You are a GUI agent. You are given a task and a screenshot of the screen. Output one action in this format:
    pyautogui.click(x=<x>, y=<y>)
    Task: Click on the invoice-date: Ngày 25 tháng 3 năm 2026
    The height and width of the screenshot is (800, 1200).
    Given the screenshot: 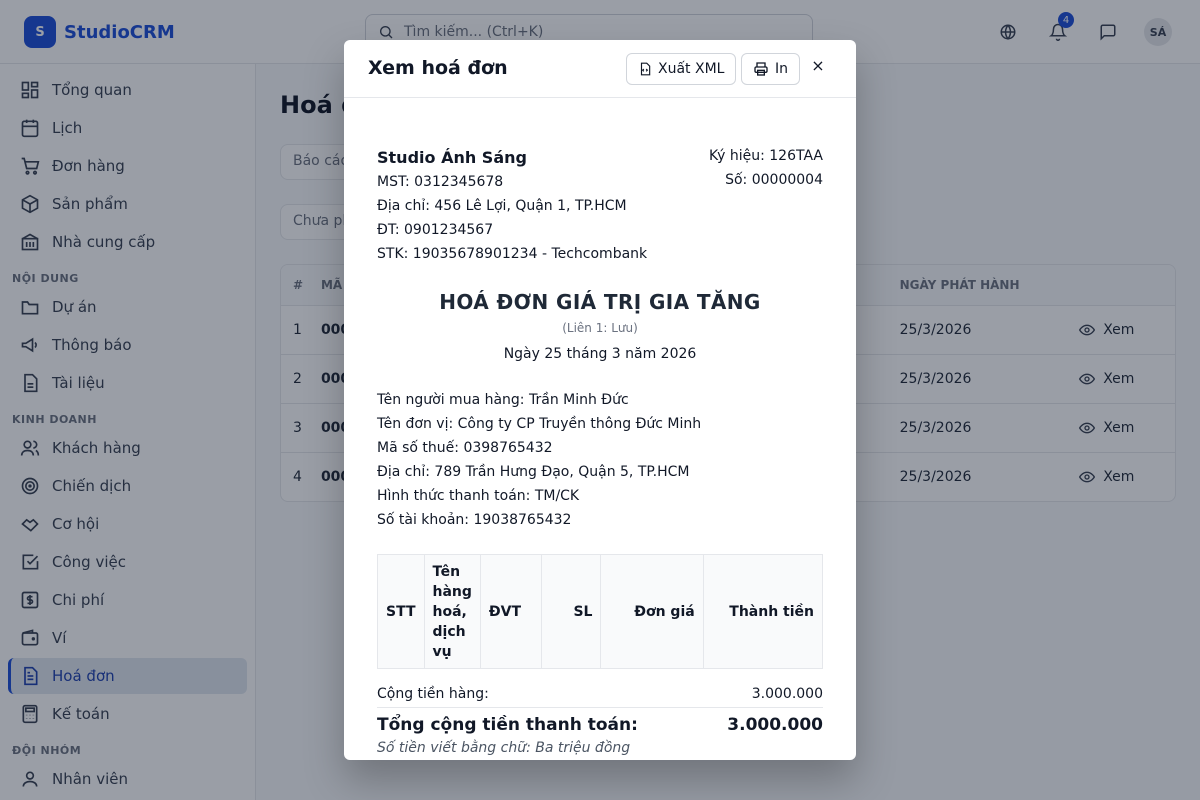 What is the action you would take?
    pyautogui.click(x=600, y=354)
    